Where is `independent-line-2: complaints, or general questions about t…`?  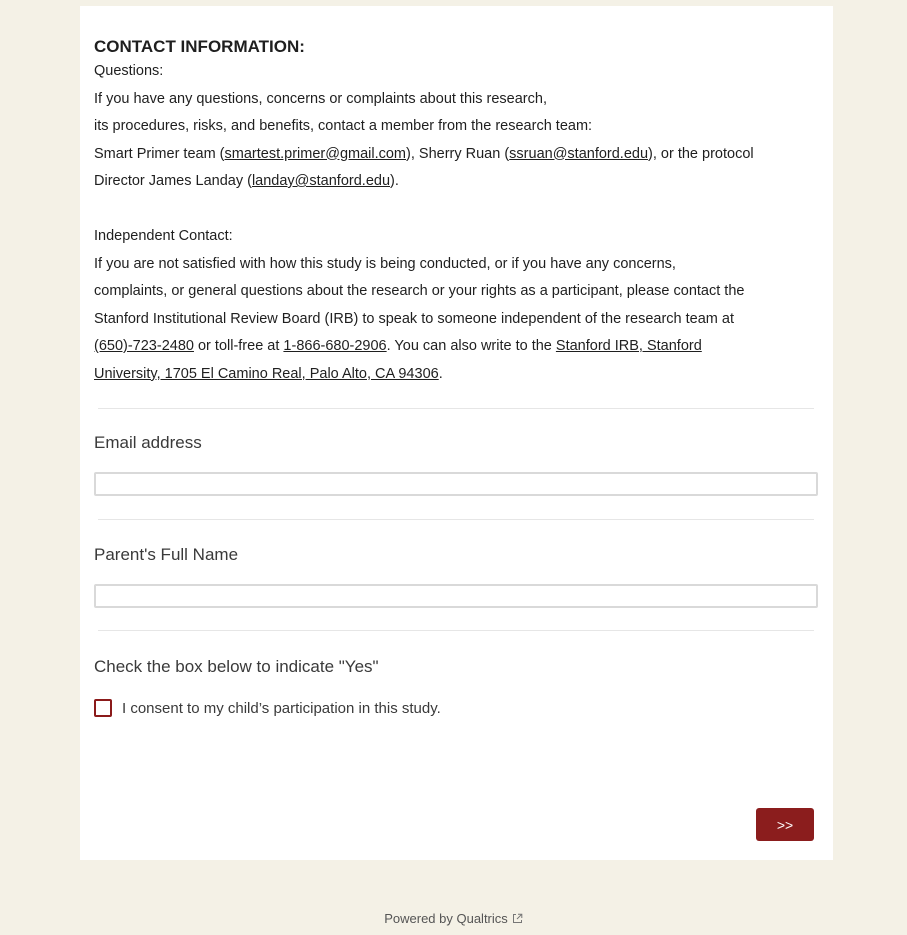
independent-line-2: complaints, or general questions about t… is located at coordinates (419, 291).